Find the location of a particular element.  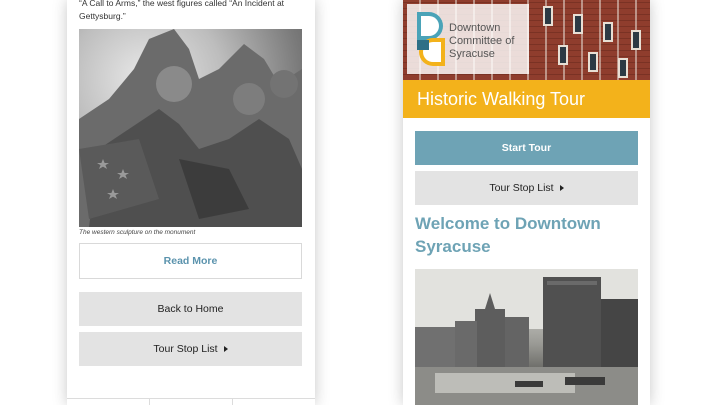

image-caption: The western sculpture on the monument is located at coordinates (137, 232).